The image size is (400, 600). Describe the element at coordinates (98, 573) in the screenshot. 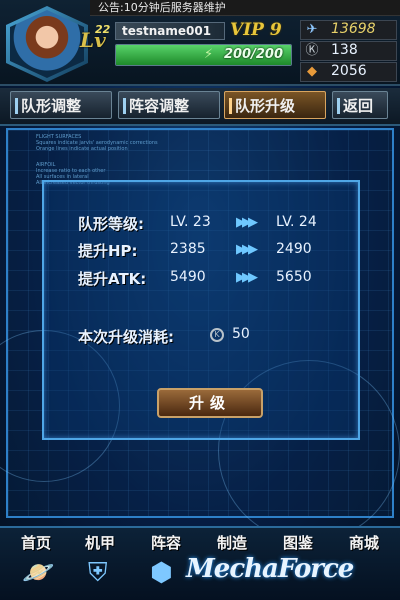

I see `mecha-icon: ⛨` at that location.